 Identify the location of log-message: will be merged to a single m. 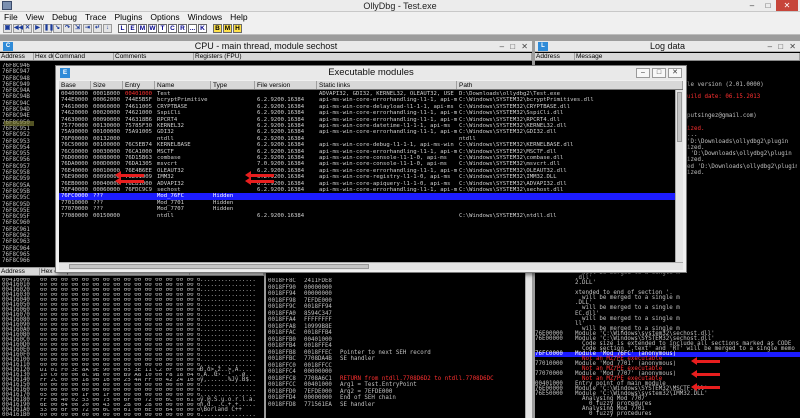
(627, 318).